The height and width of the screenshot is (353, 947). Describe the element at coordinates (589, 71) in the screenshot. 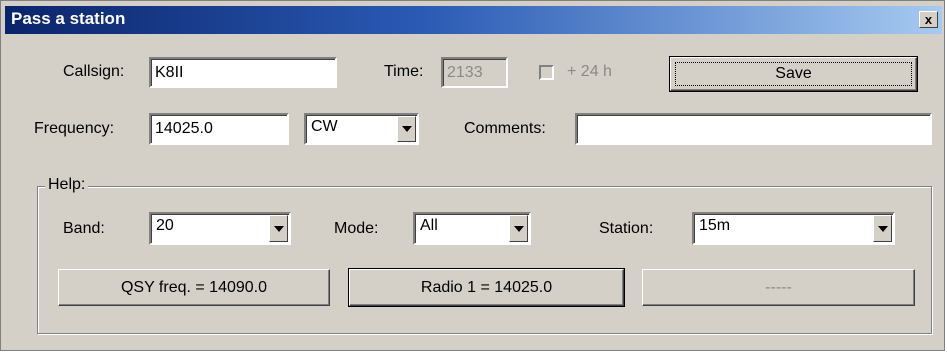

I see `plus24-label: + 24 h` at that location.